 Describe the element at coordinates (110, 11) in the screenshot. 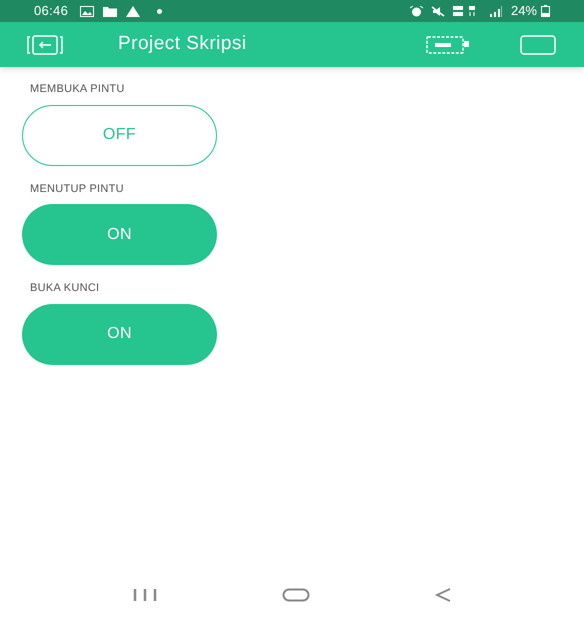

I see `folder-icon` at that location.